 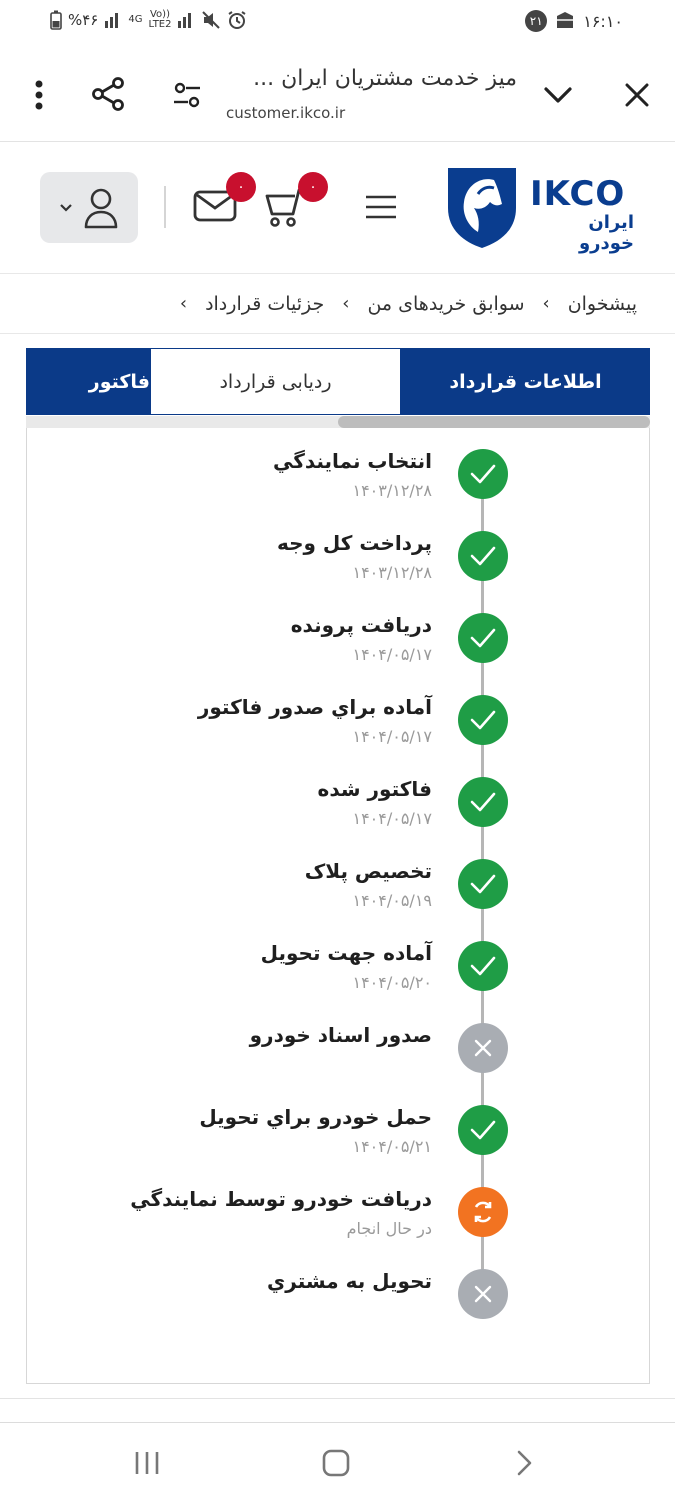 I want to click on step-title: پرداخت كل وجه, so click(x=354, y=543).